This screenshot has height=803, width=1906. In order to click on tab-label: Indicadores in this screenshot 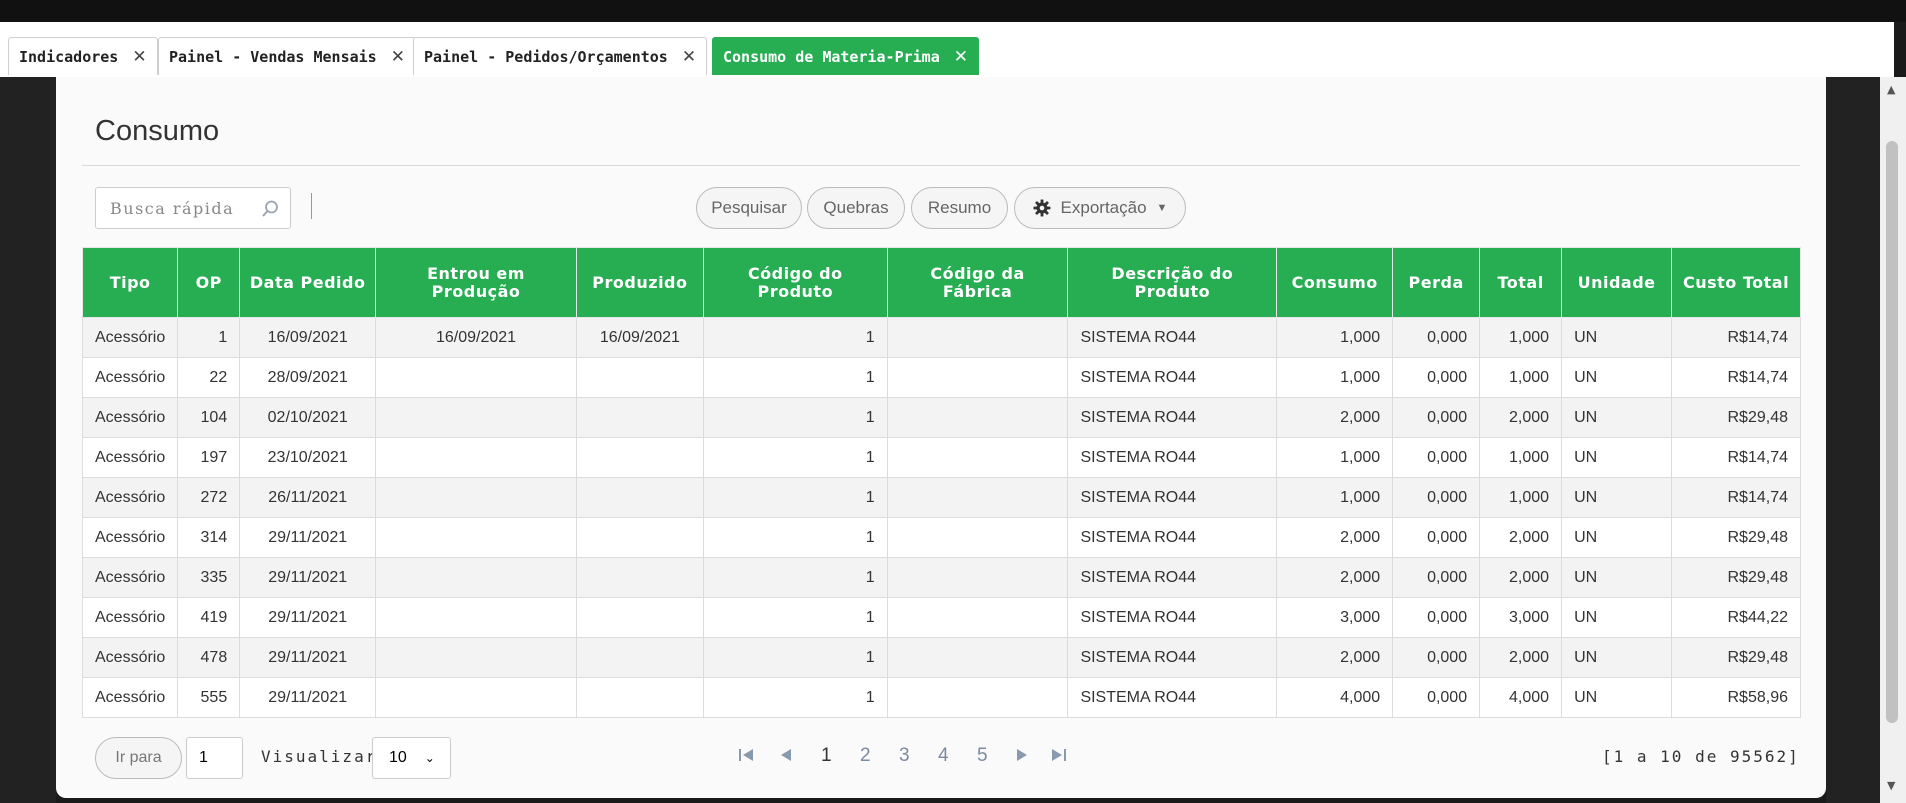, I will do `click(69, 56)`.